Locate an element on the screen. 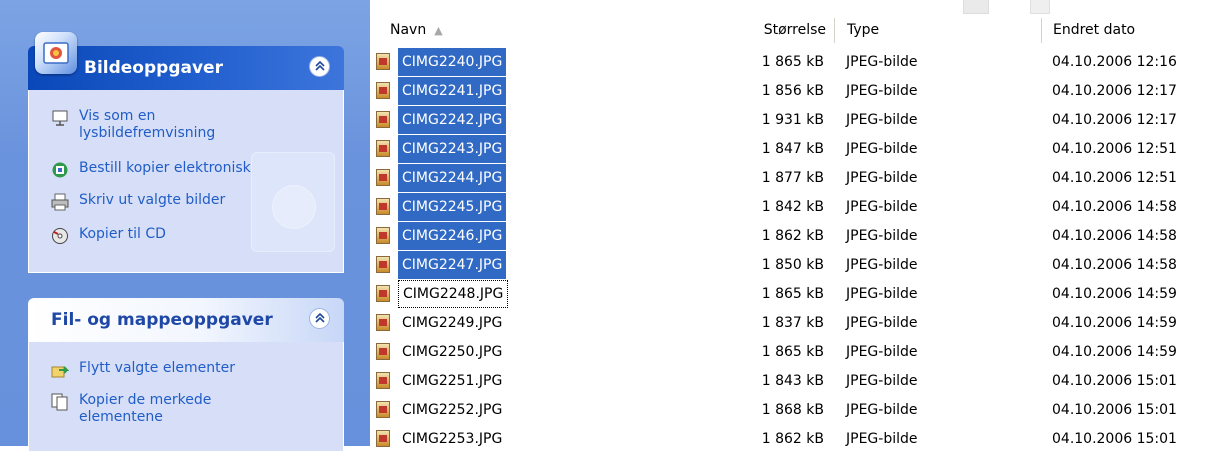 This screenshot has width=1206, height=453. column-header-date: Endret dato is located at coordinates (1123, 30).